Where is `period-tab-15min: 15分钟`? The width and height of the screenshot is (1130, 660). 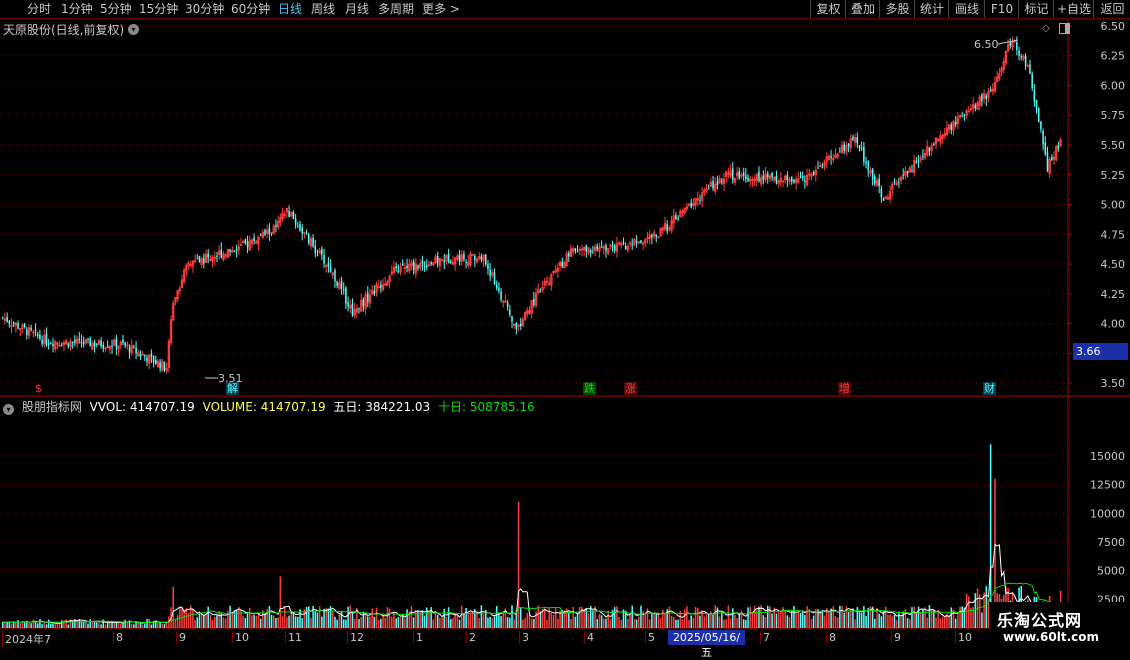 period-tab-15min: 15分钟 is located at coordinates (158, 9).